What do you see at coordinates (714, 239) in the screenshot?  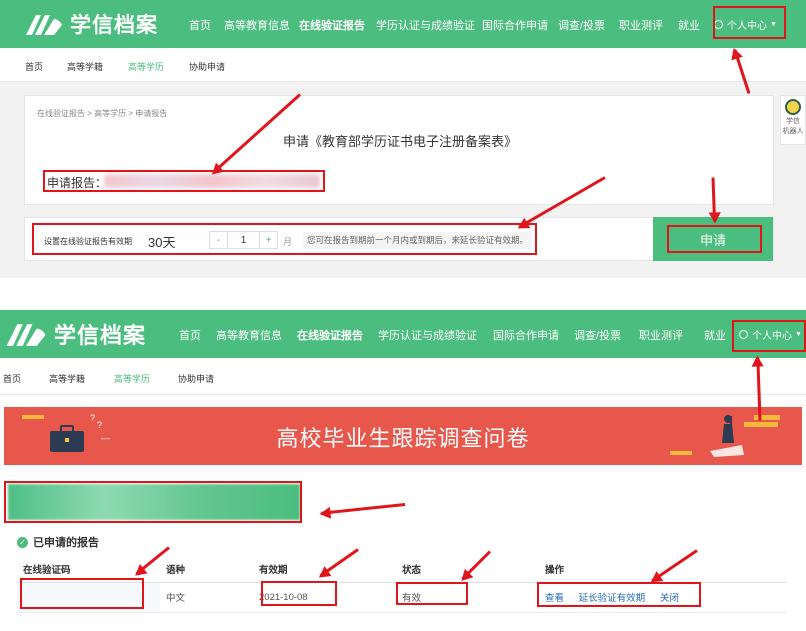 I see `highlight-apply-button` at bounding box center [714, 239].